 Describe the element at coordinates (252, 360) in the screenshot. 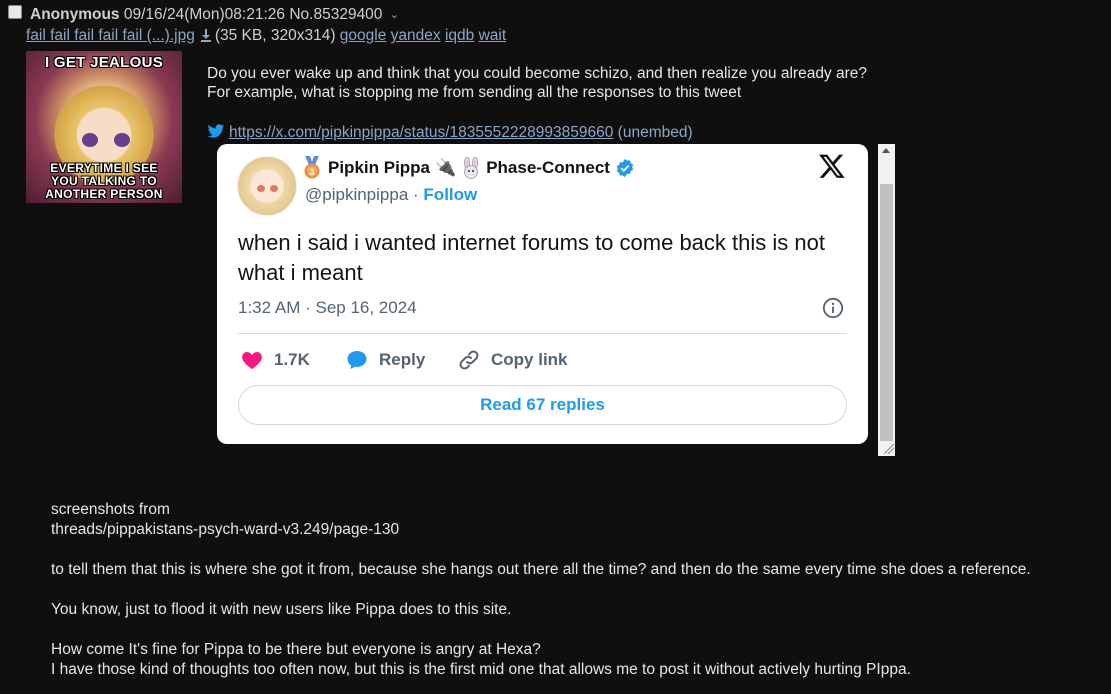

I see `heart-icon` at that location.